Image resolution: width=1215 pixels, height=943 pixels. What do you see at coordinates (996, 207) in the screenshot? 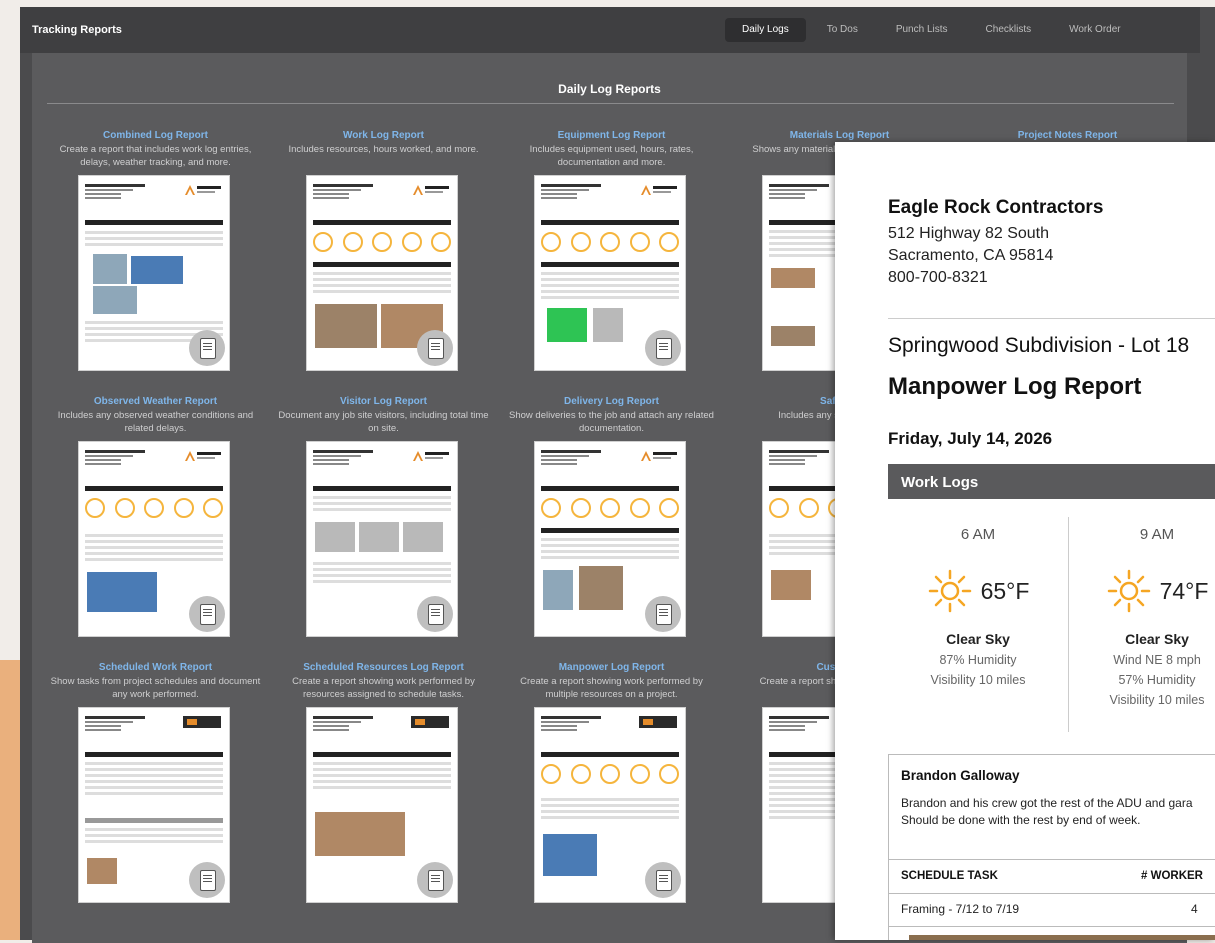
I see `company-name: Eagle Rock Contractors` at bounding box center [996, 207].